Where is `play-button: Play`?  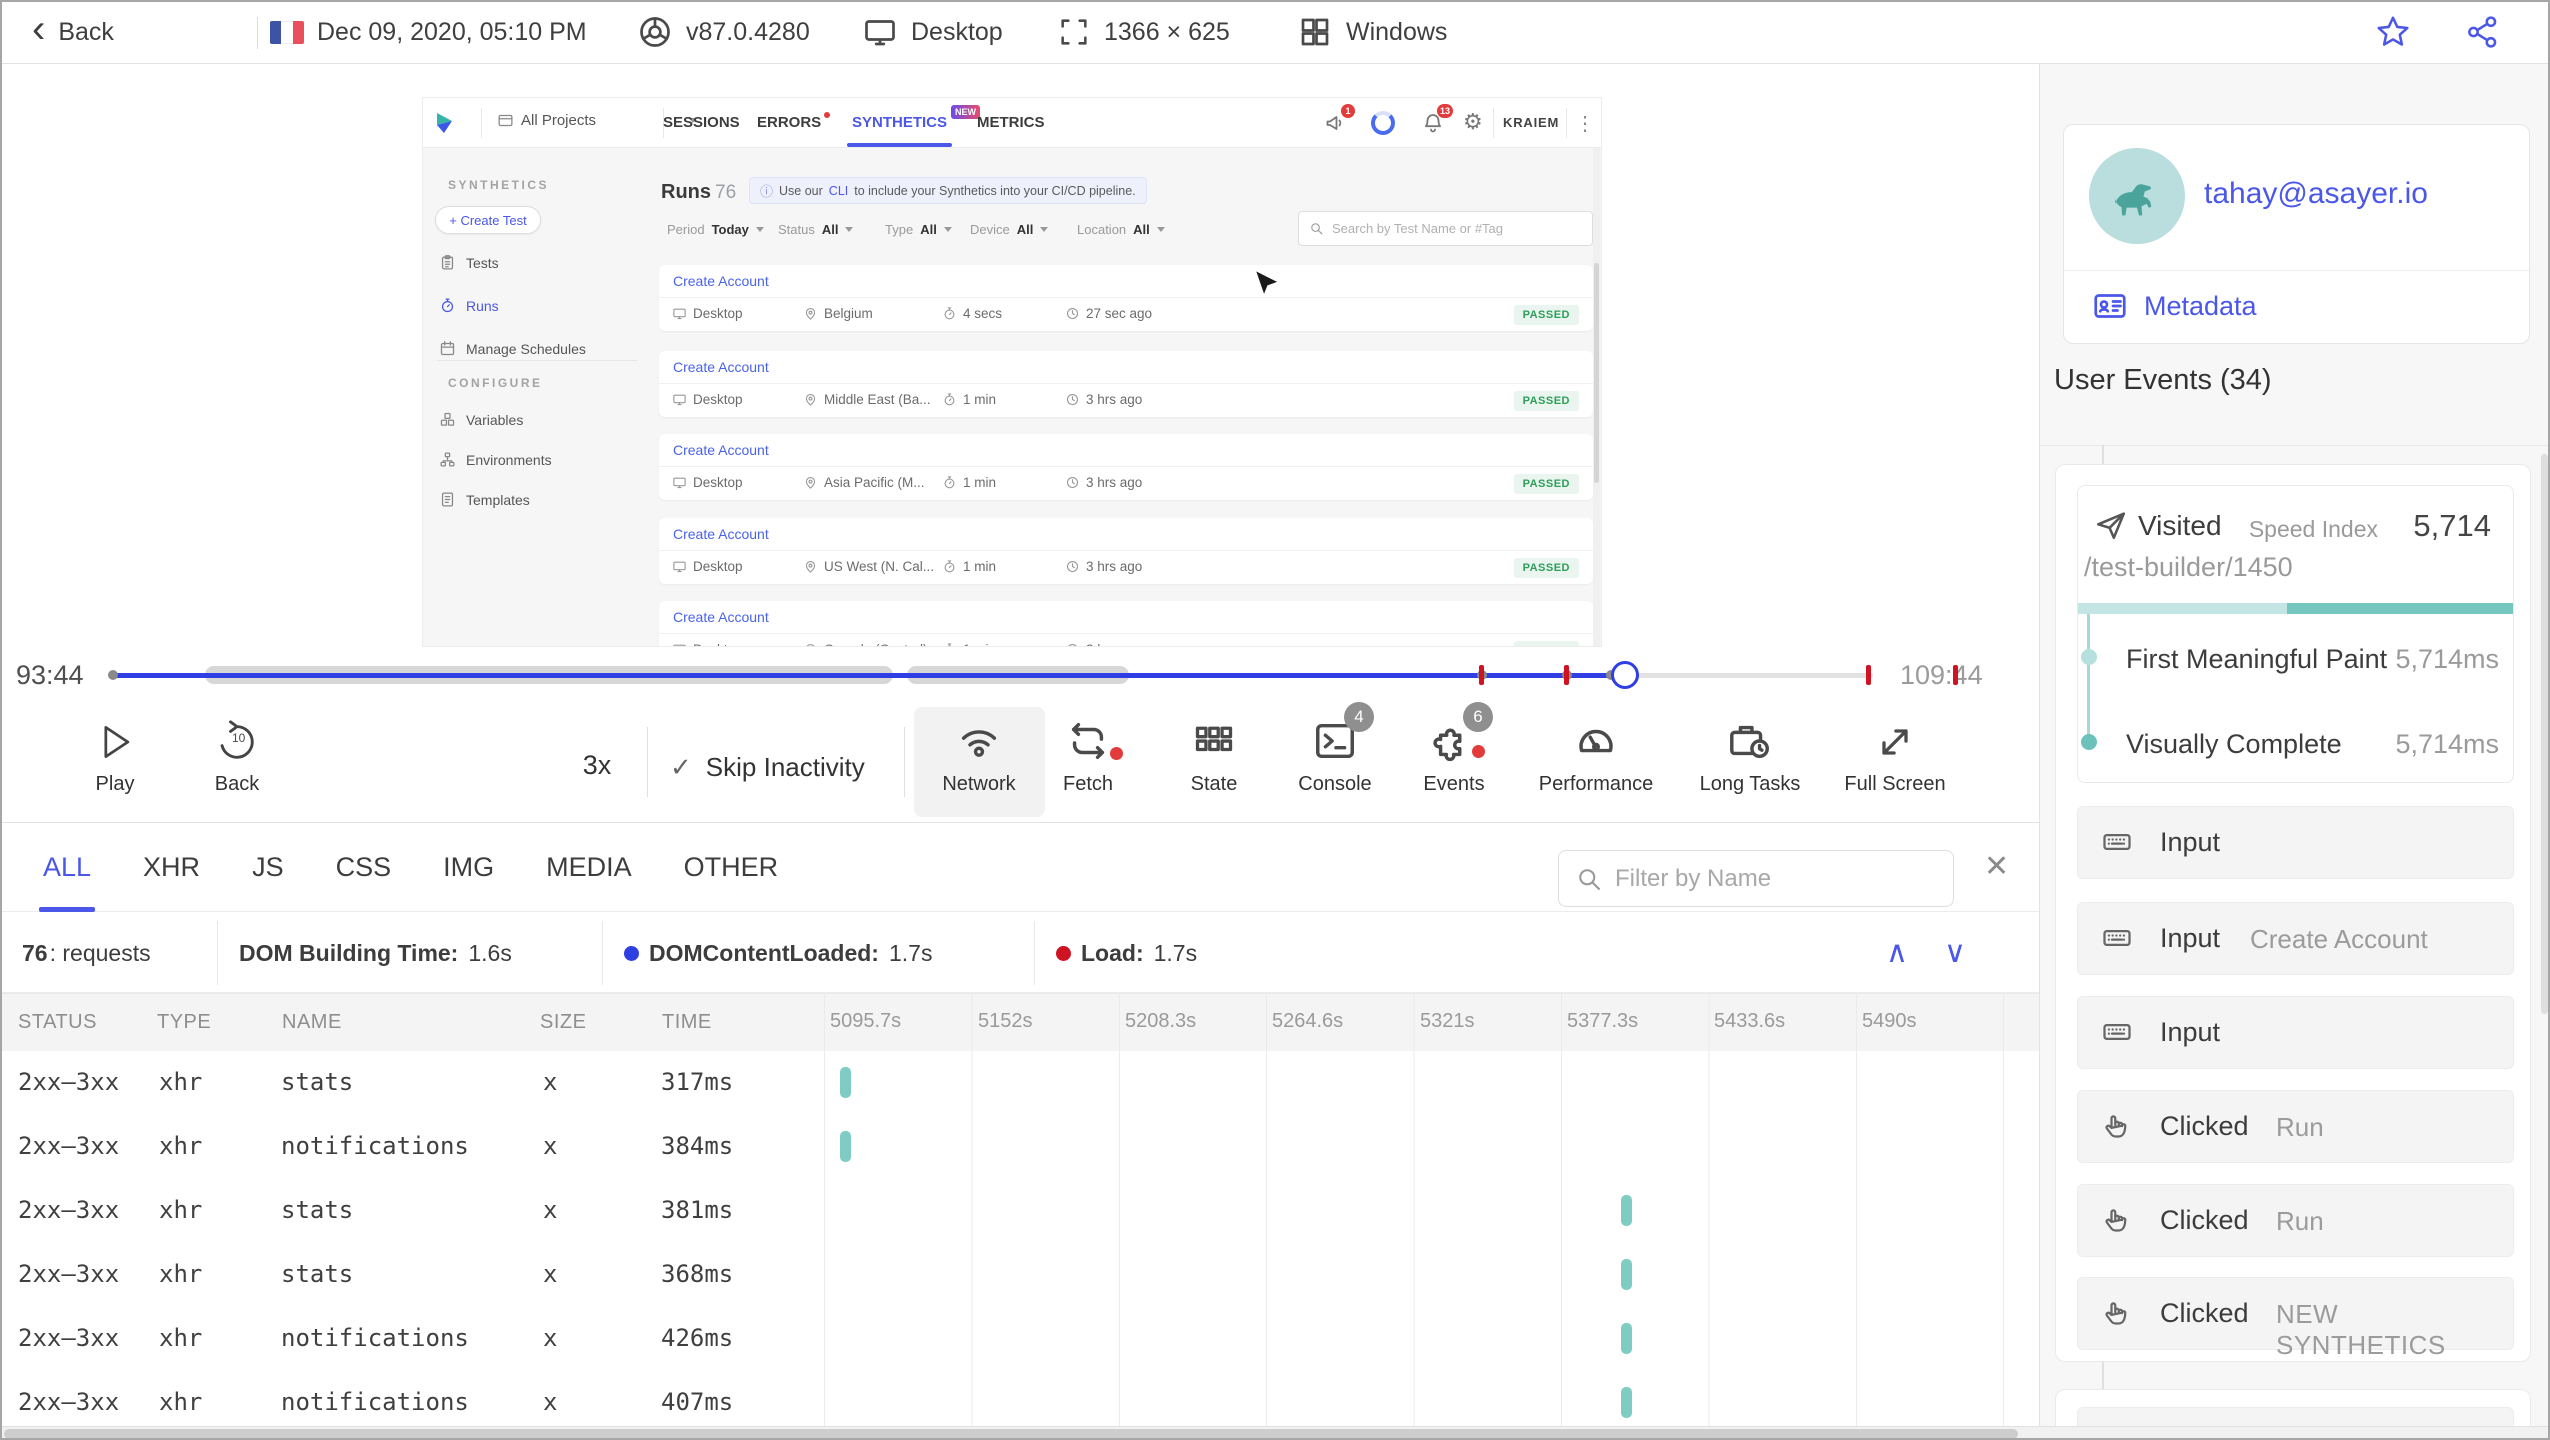
play-button: Play is located at coordinates (115, 762).